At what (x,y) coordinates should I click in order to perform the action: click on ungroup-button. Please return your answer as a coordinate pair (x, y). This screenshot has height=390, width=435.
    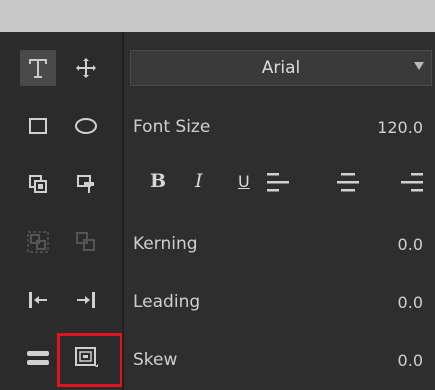
    Looking at the image, I should click on (86, 242).